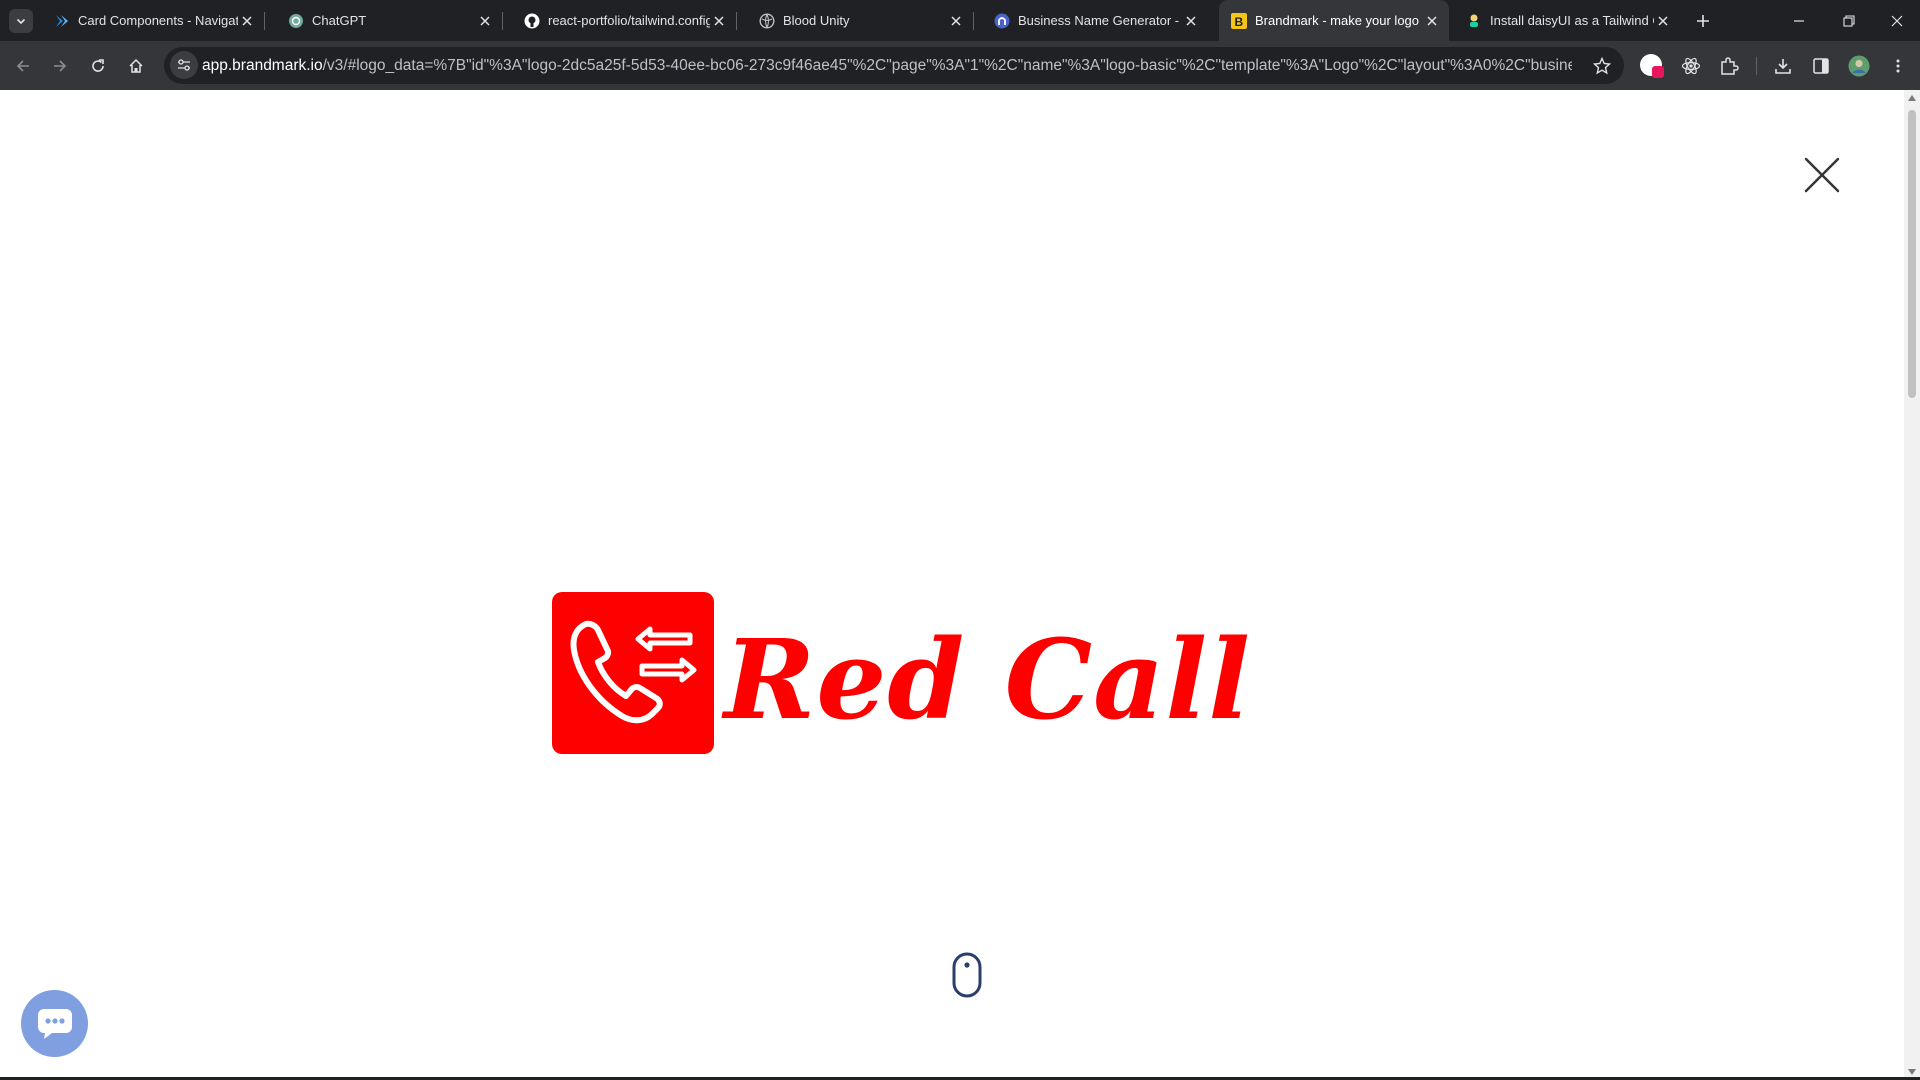 This screenshot has width=1920, height=1080. What do you see at coordinates (629, 20) in the screenshot?
I see `tab-title: react-portfolio/tailwind.config.js` at bounding box center [629, 20].